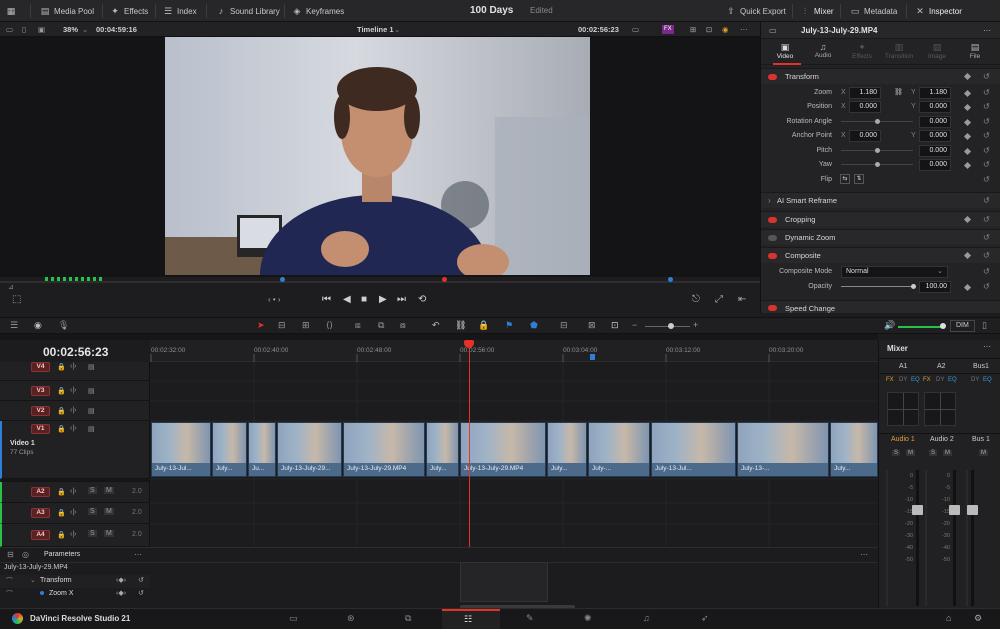  What do you see at coordinates (903, 380) in the screenshot?
I see `dy-button: DY` at bounding box center [903, 380].